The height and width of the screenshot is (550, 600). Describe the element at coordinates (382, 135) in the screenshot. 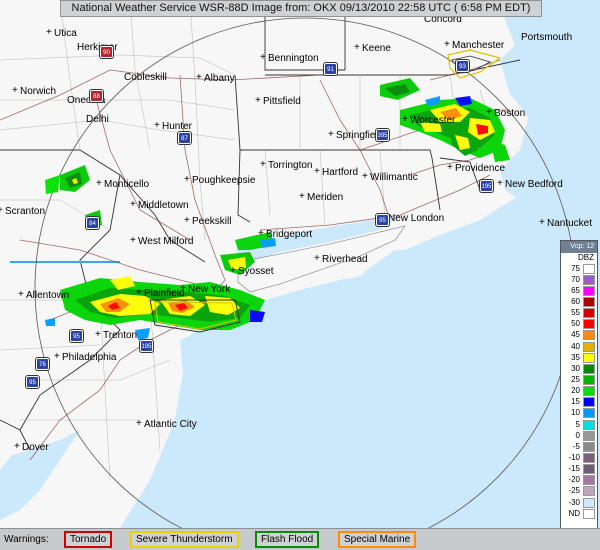

I see `interstate-shield: 395` at that location.